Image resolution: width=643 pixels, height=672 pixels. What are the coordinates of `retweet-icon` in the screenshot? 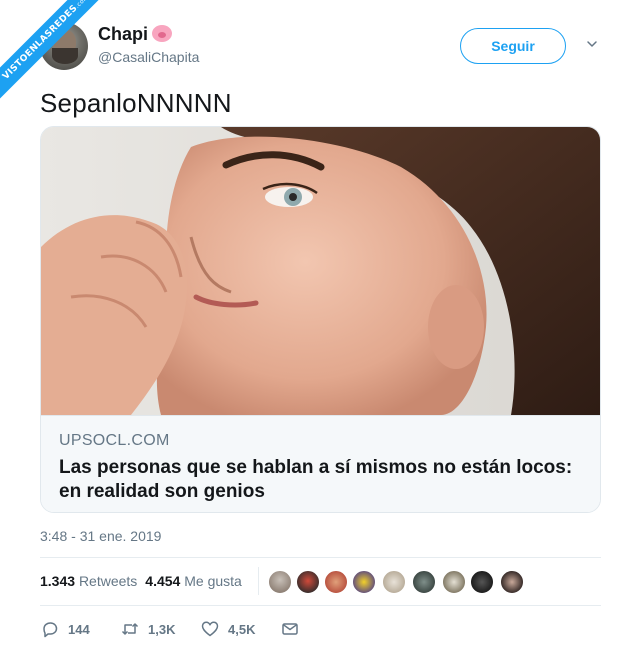 It's located at (130, 629).